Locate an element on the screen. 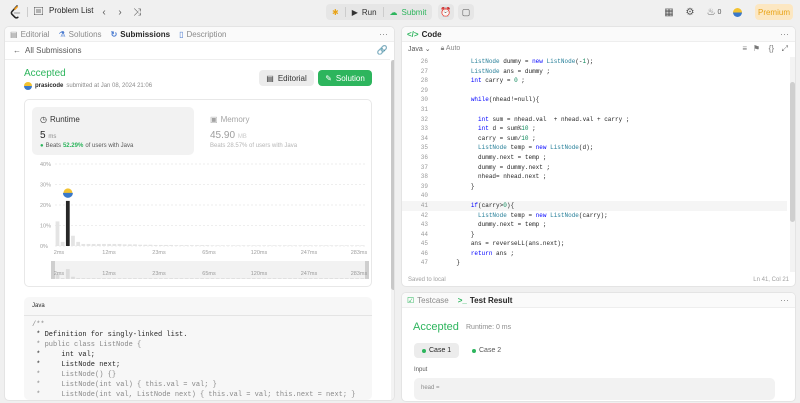 The width and height of the screenshot is (800, 403). tab-code: </> Code is located at coordinates (424, 34).